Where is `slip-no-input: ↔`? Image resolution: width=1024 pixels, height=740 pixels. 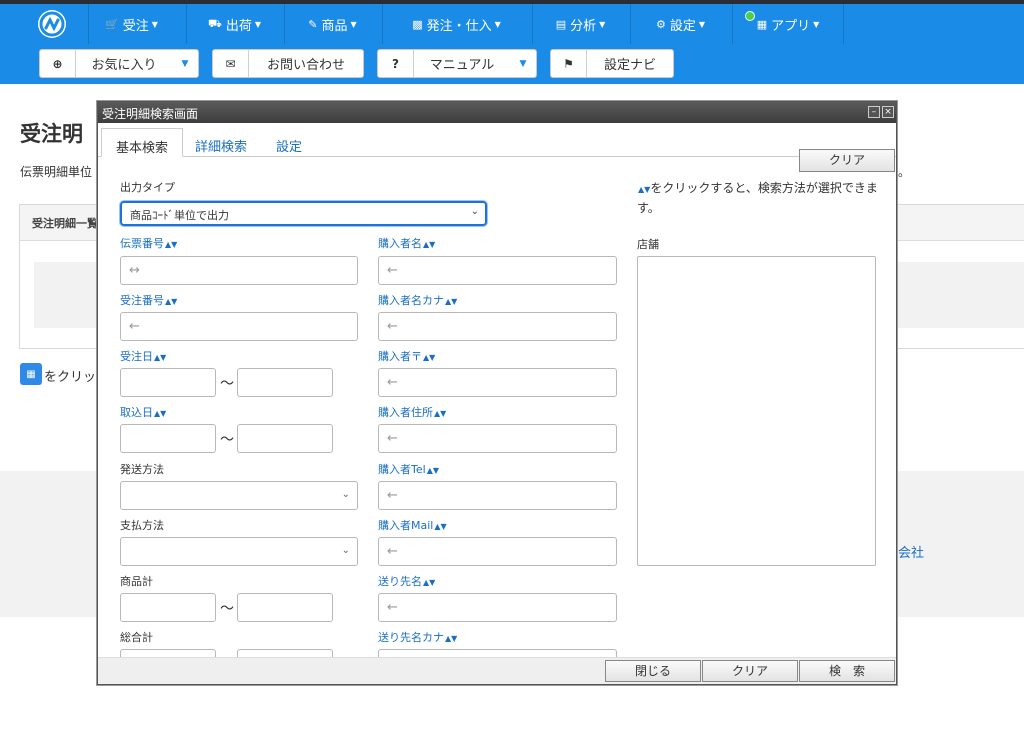
slip-no-input: ↔ is located at coordinates (239, 270).